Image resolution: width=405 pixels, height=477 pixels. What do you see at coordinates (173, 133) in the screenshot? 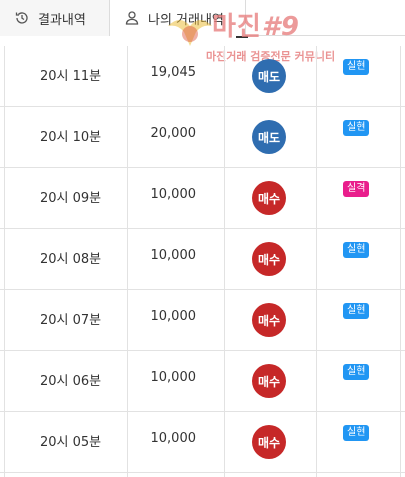
I see `row-amount: 20,000` at bounding box center [173, 133].